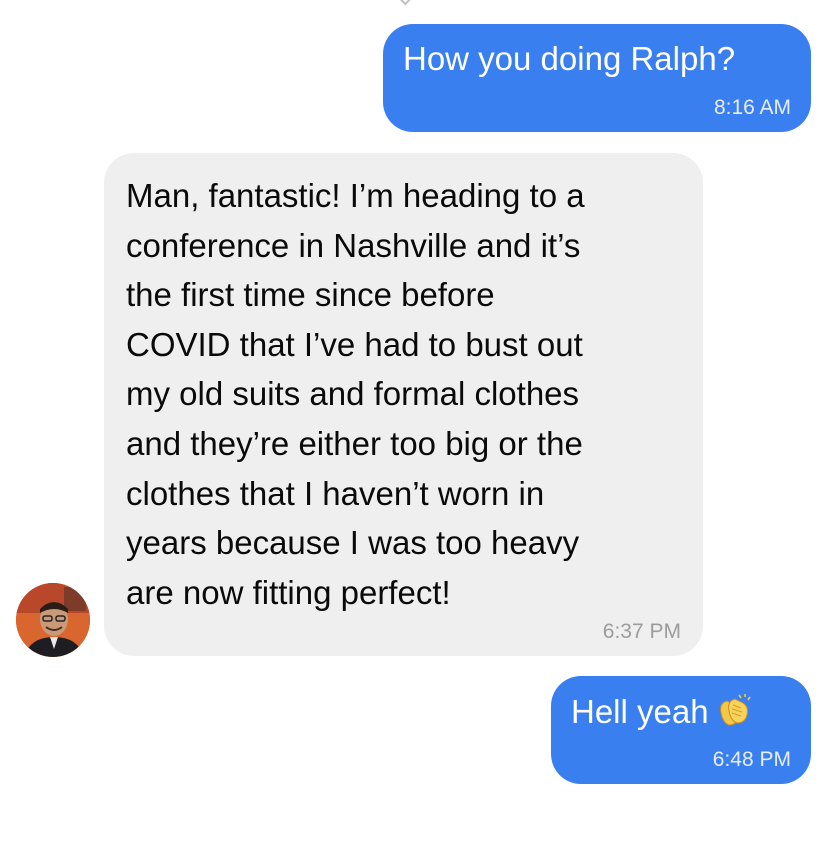  I want to click on message-line: years because I was too heavy, so click(353, 543).